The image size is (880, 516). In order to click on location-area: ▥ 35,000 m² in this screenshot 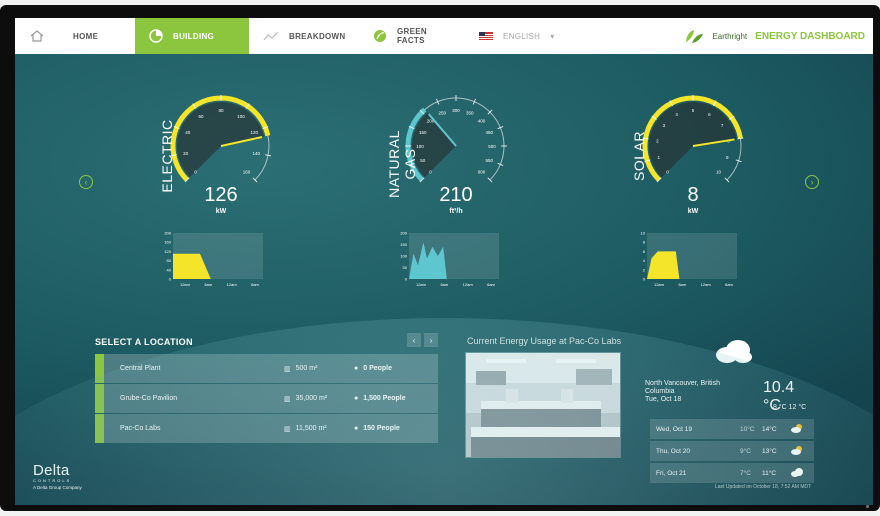, I will do `click(319, 399)`.